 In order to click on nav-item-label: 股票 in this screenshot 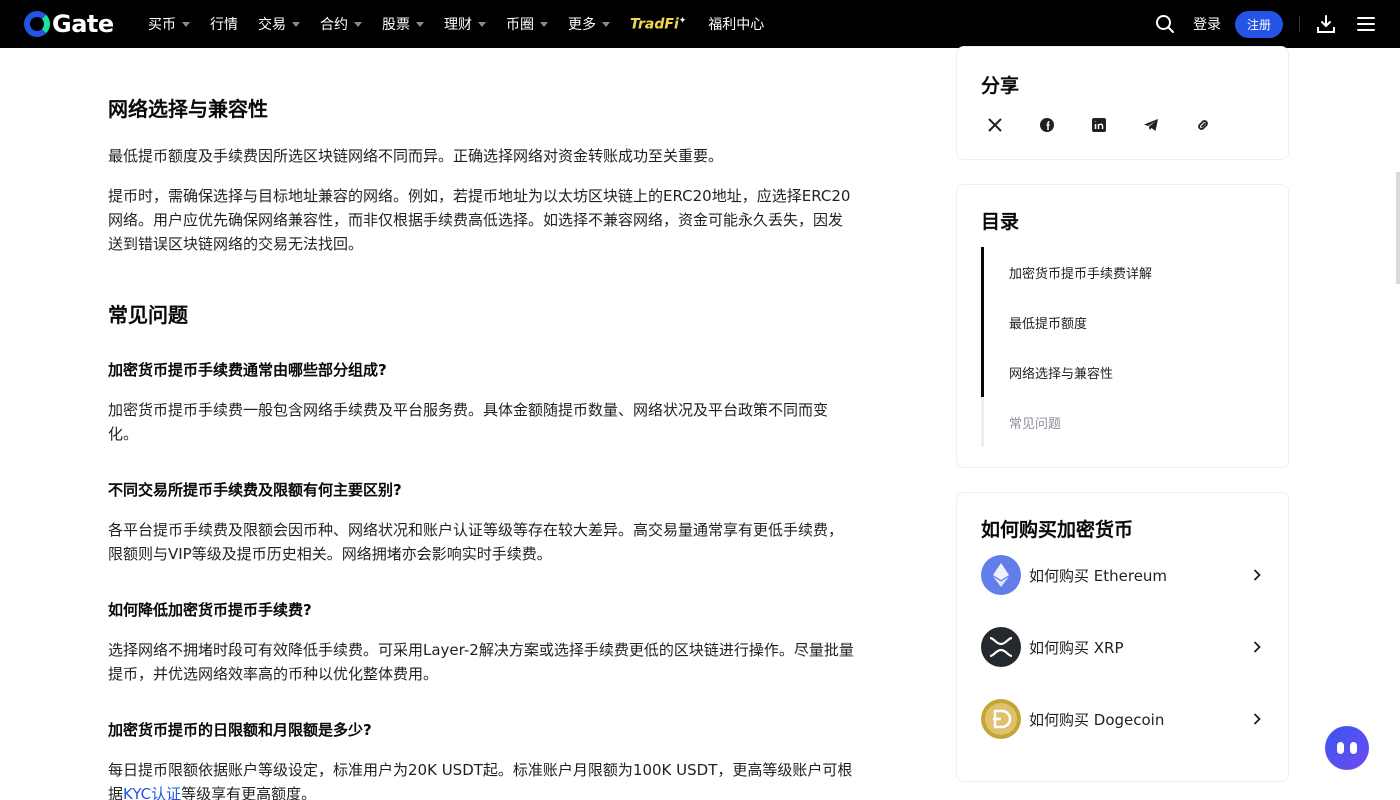, I will do `click(396, 25)`.